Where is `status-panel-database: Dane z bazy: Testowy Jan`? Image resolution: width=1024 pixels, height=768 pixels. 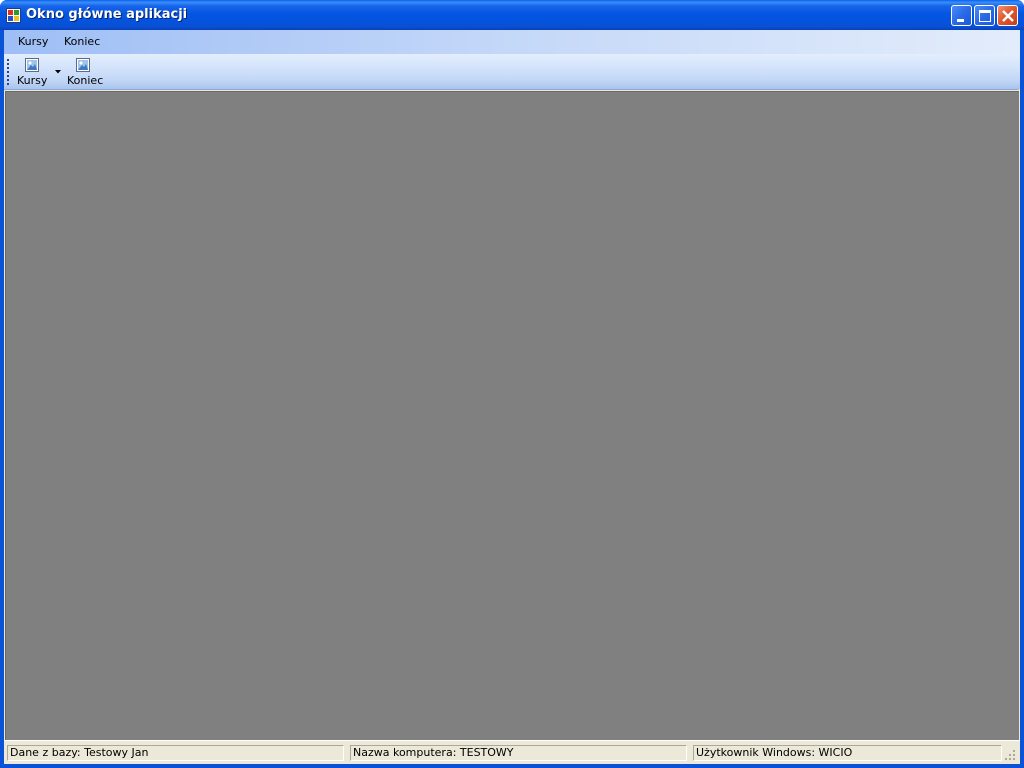 status-panel-database: Dane z bazy: Testowy Jan is located at coordinates (175, 753).